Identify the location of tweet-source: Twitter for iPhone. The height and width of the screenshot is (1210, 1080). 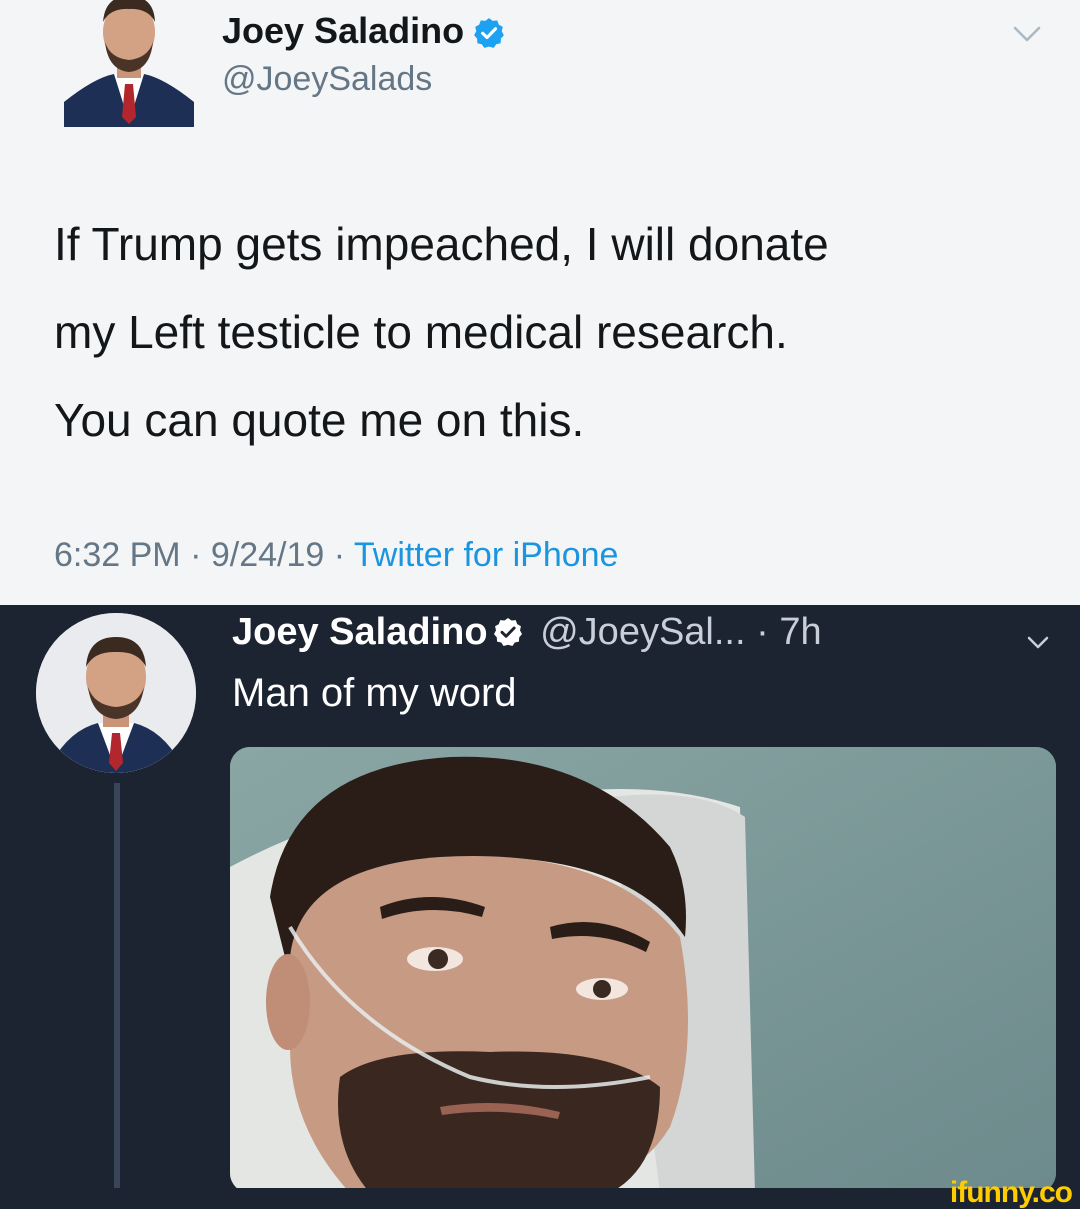
(486, 555).